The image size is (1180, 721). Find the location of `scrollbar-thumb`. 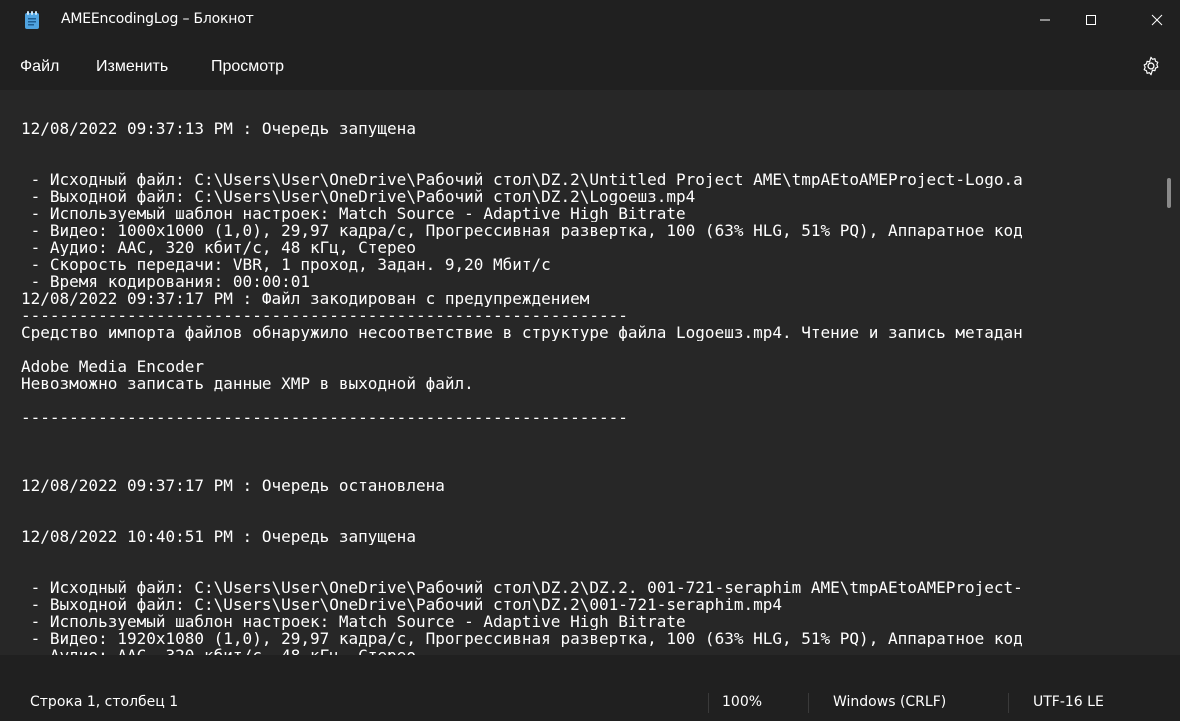

scrollbar-thumb is located at coordinates (1169, 193).